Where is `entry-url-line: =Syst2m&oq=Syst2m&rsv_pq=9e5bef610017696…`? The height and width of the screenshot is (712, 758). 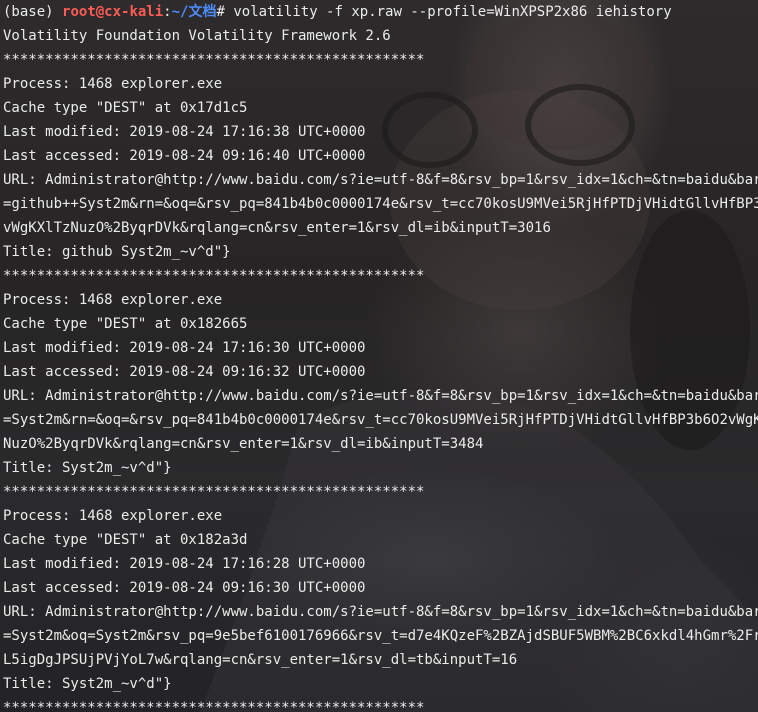 entry-url-line: =Syst2m&oq=Syst2m&rsv_pq=9e5bef610017696… is located at coordinates (380, 636).